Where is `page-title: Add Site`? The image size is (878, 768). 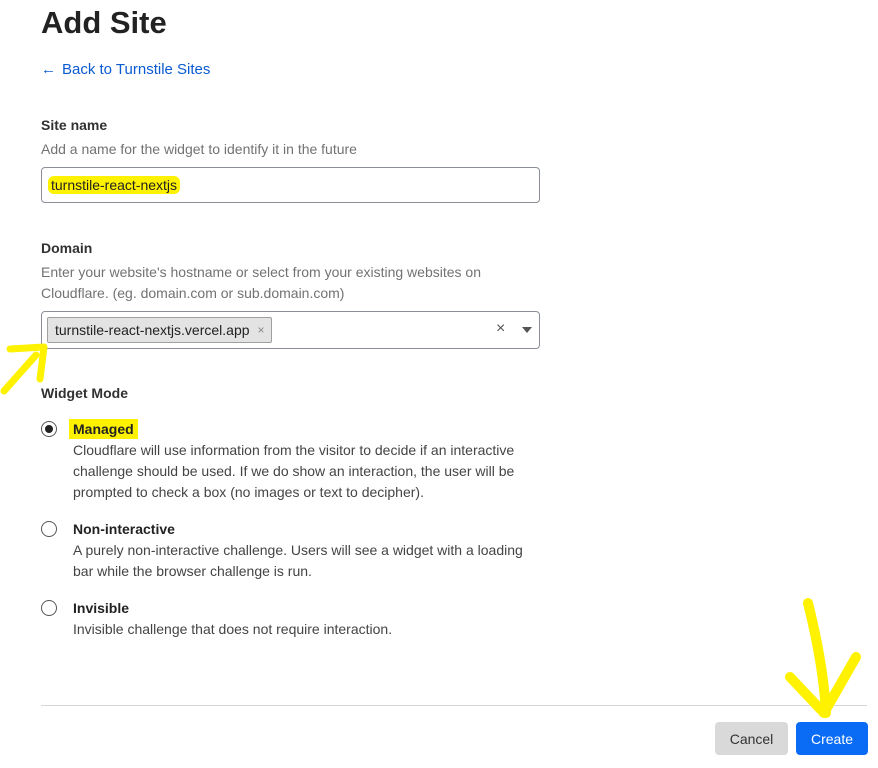 page-title: Add Site is located at coordinates (104, 22).